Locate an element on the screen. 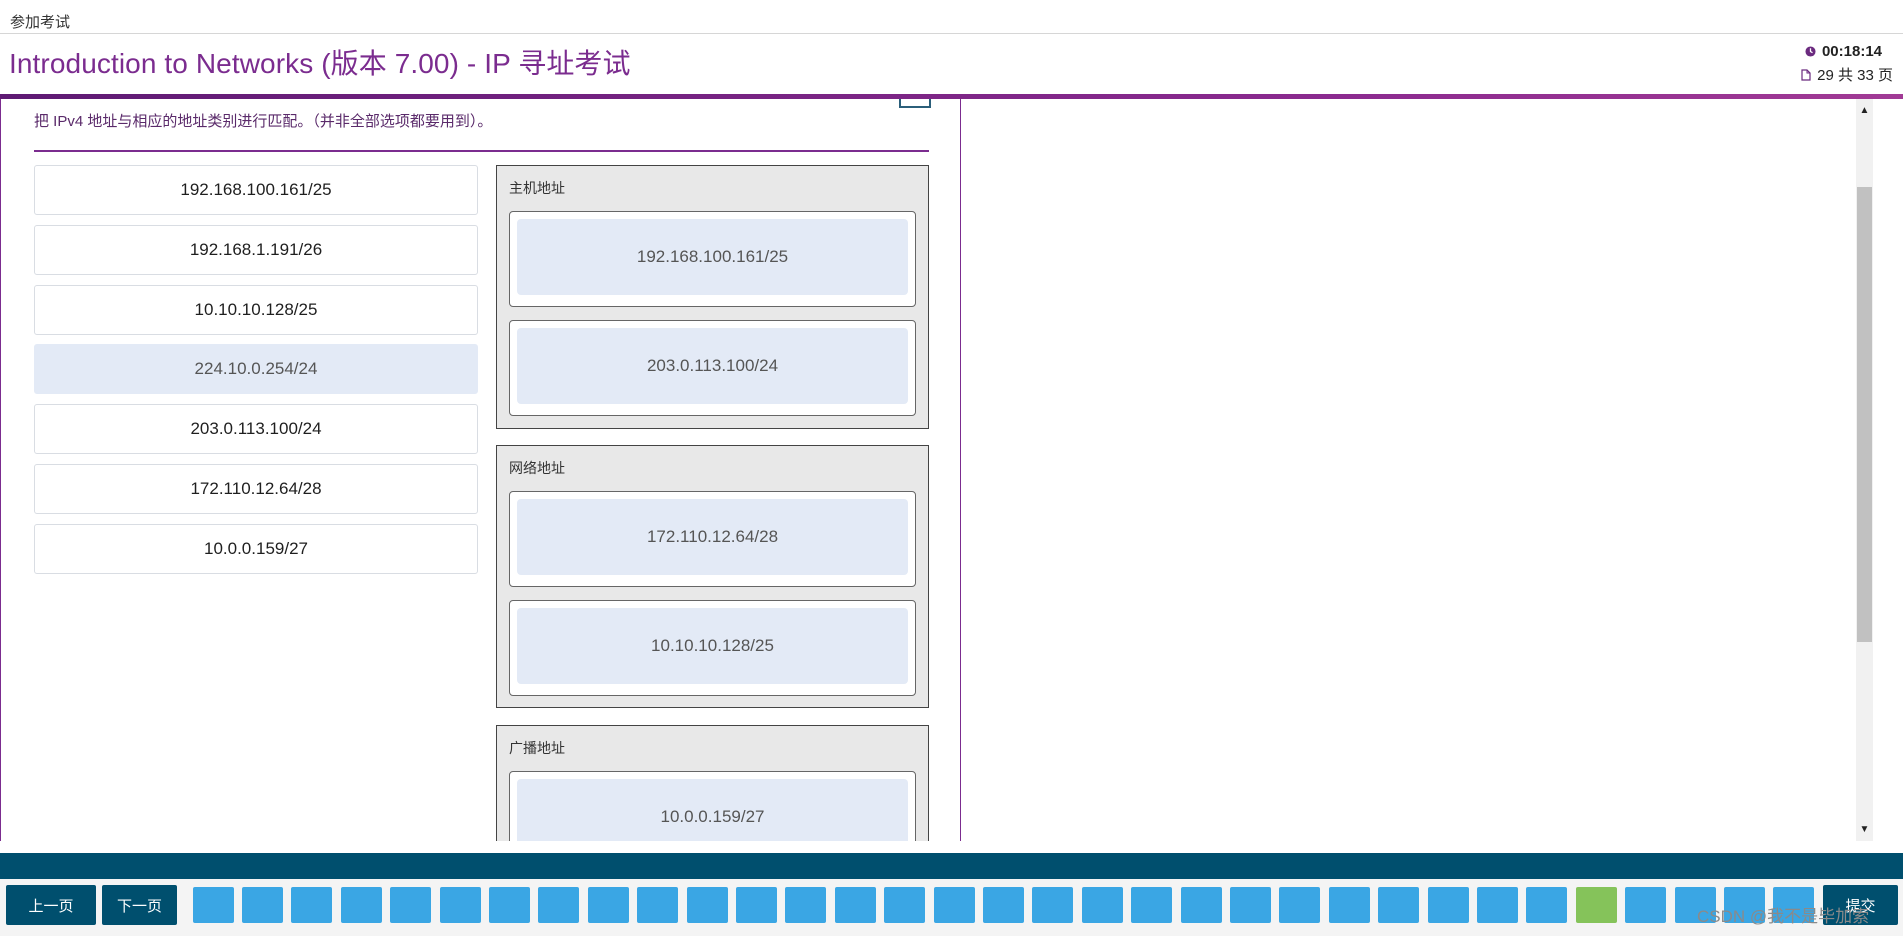  category-network-address: 网络地址 172.110.12.64/28 10.10.10.128/25 is located at coordinates (712, 576).